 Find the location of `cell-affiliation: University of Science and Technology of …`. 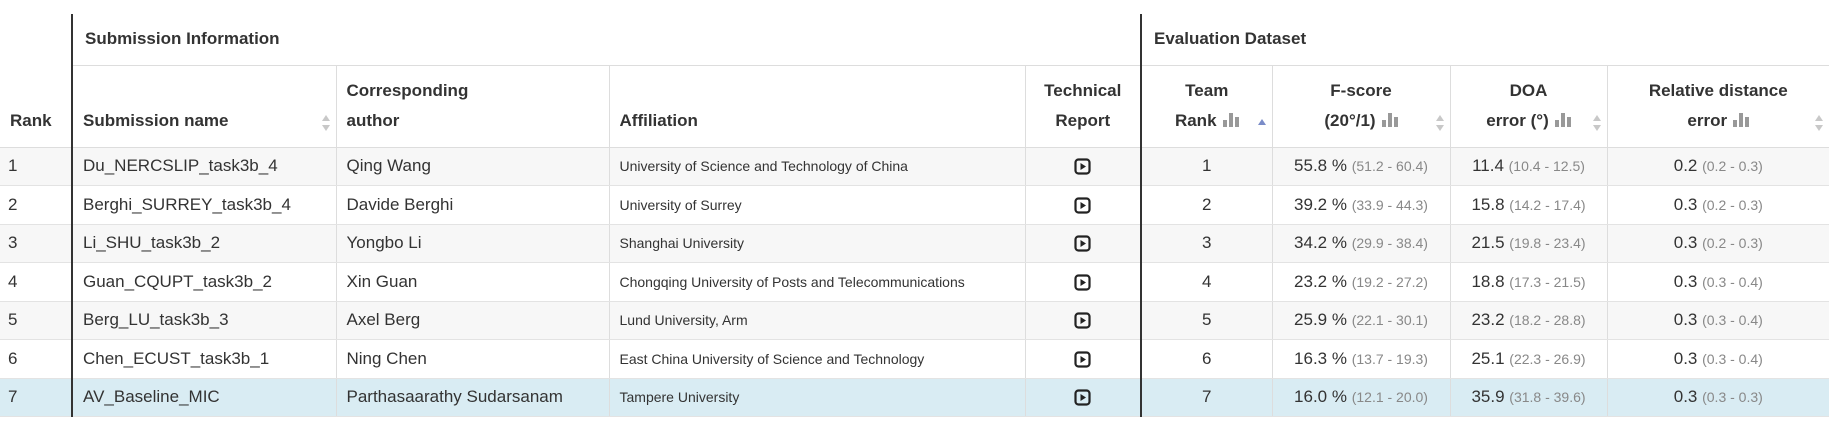

cell-affiliation: University of Science and Technology of … is located at coordinates (816, 166).